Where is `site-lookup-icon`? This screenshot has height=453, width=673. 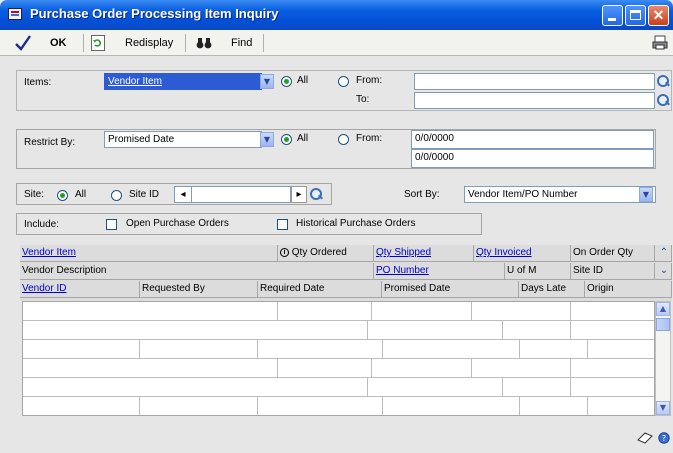
site-lookup-icon is located at coordinates (316, 194).